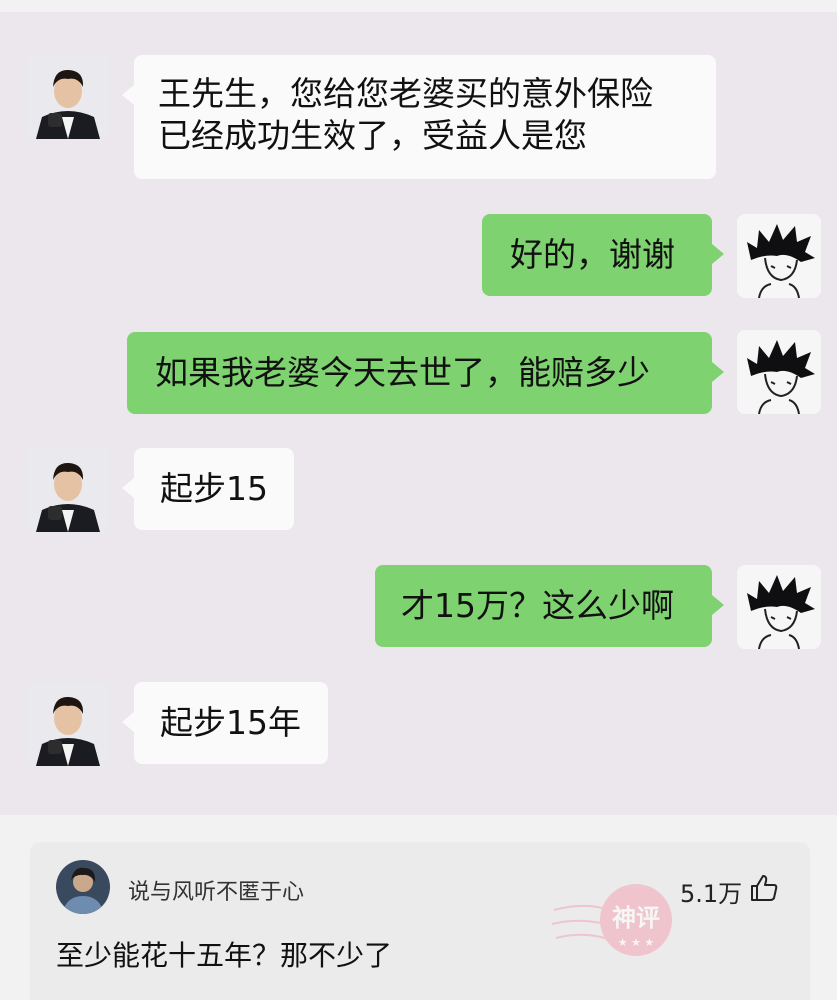 This screenshot has height=1000, width=837. I want to click on message-bubble-sent: 如果我老婆今天去世了，能赔多少, so click(425, 373).